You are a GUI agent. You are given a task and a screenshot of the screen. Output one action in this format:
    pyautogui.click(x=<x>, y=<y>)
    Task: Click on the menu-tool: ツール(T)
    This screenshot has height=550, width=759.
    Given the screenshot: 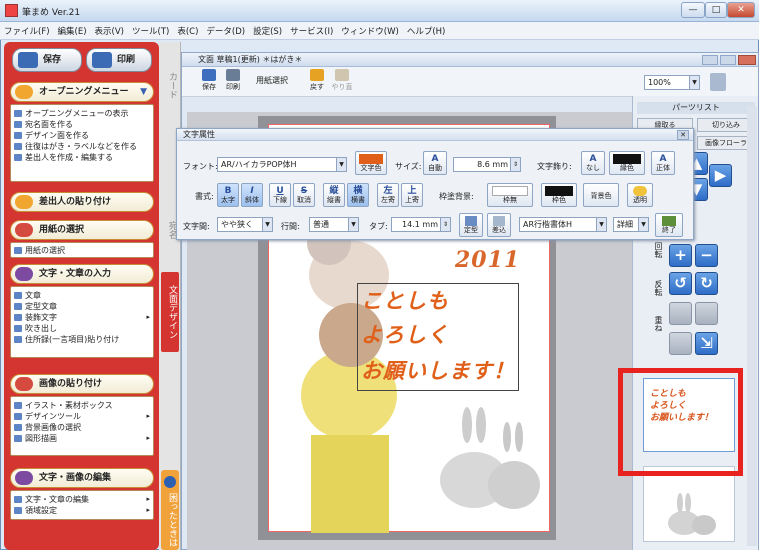 What is the action you would take?
    pyautogui.click(x=150, y=29)
    